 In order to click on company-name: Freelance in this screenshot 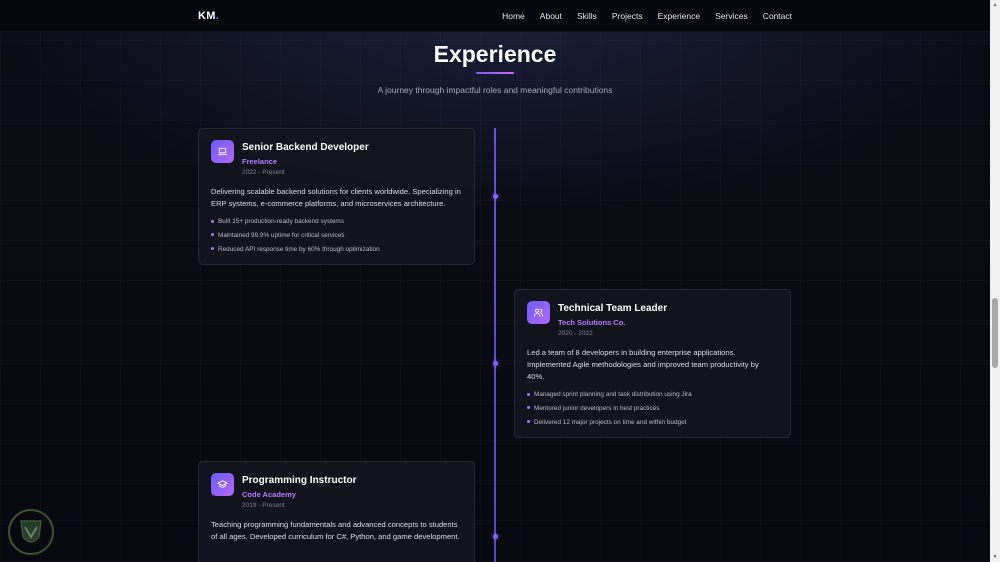, I will do `click(260, 161)`.